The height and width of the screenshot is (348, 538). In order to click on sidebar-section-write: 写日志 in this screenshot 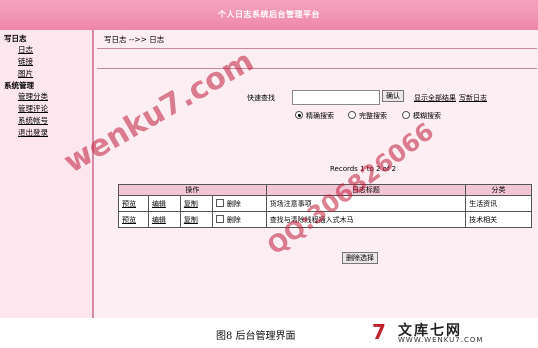, I will do `click(15, 38)`.